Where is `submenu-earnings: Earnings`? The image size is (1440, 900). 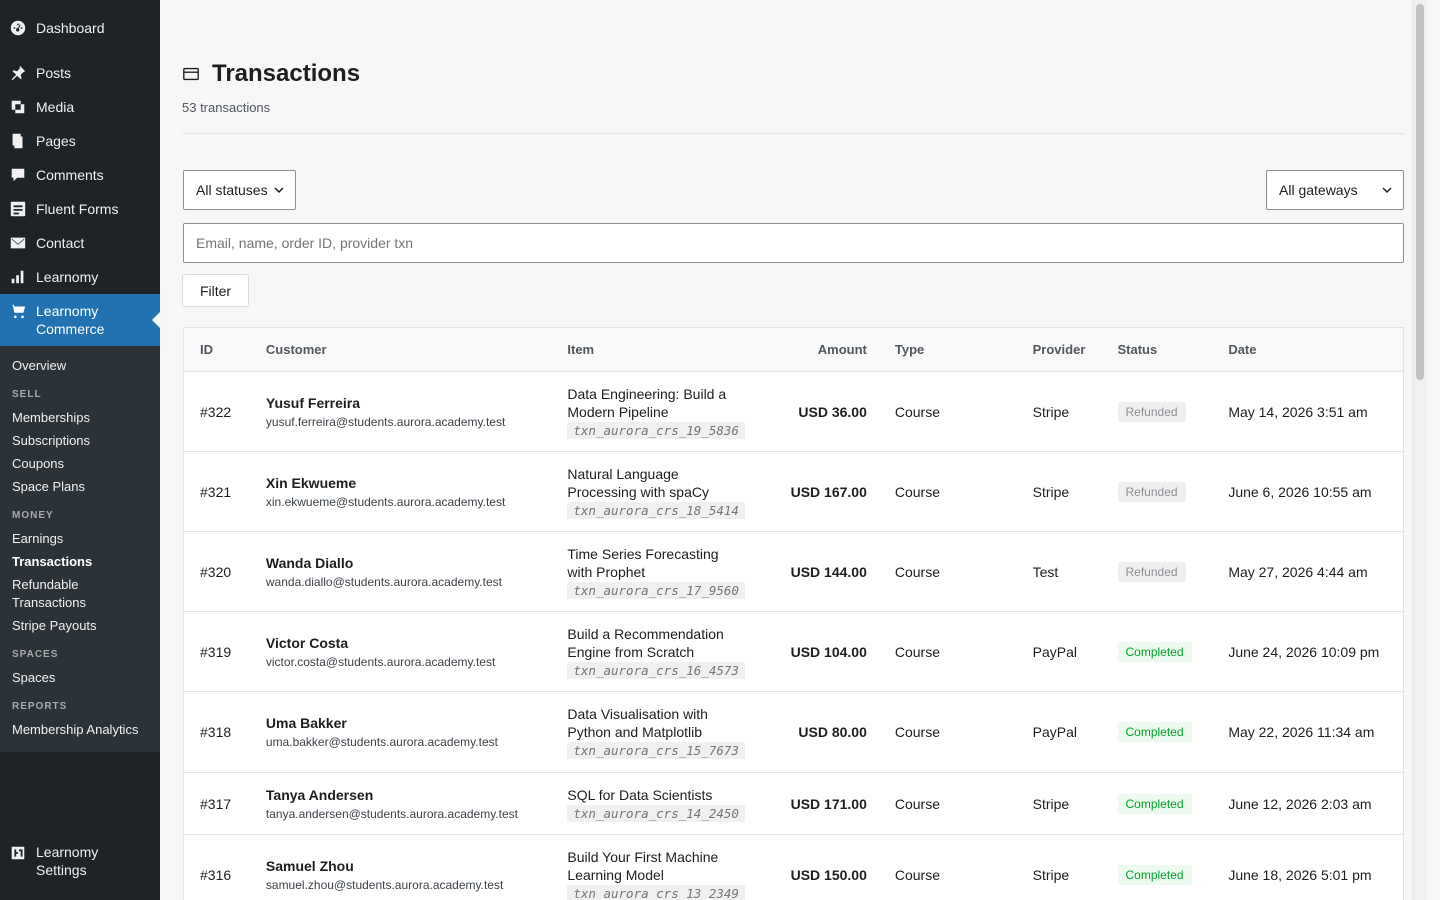
submenu-earnings: Earnings is located at coordinates (80, 539).